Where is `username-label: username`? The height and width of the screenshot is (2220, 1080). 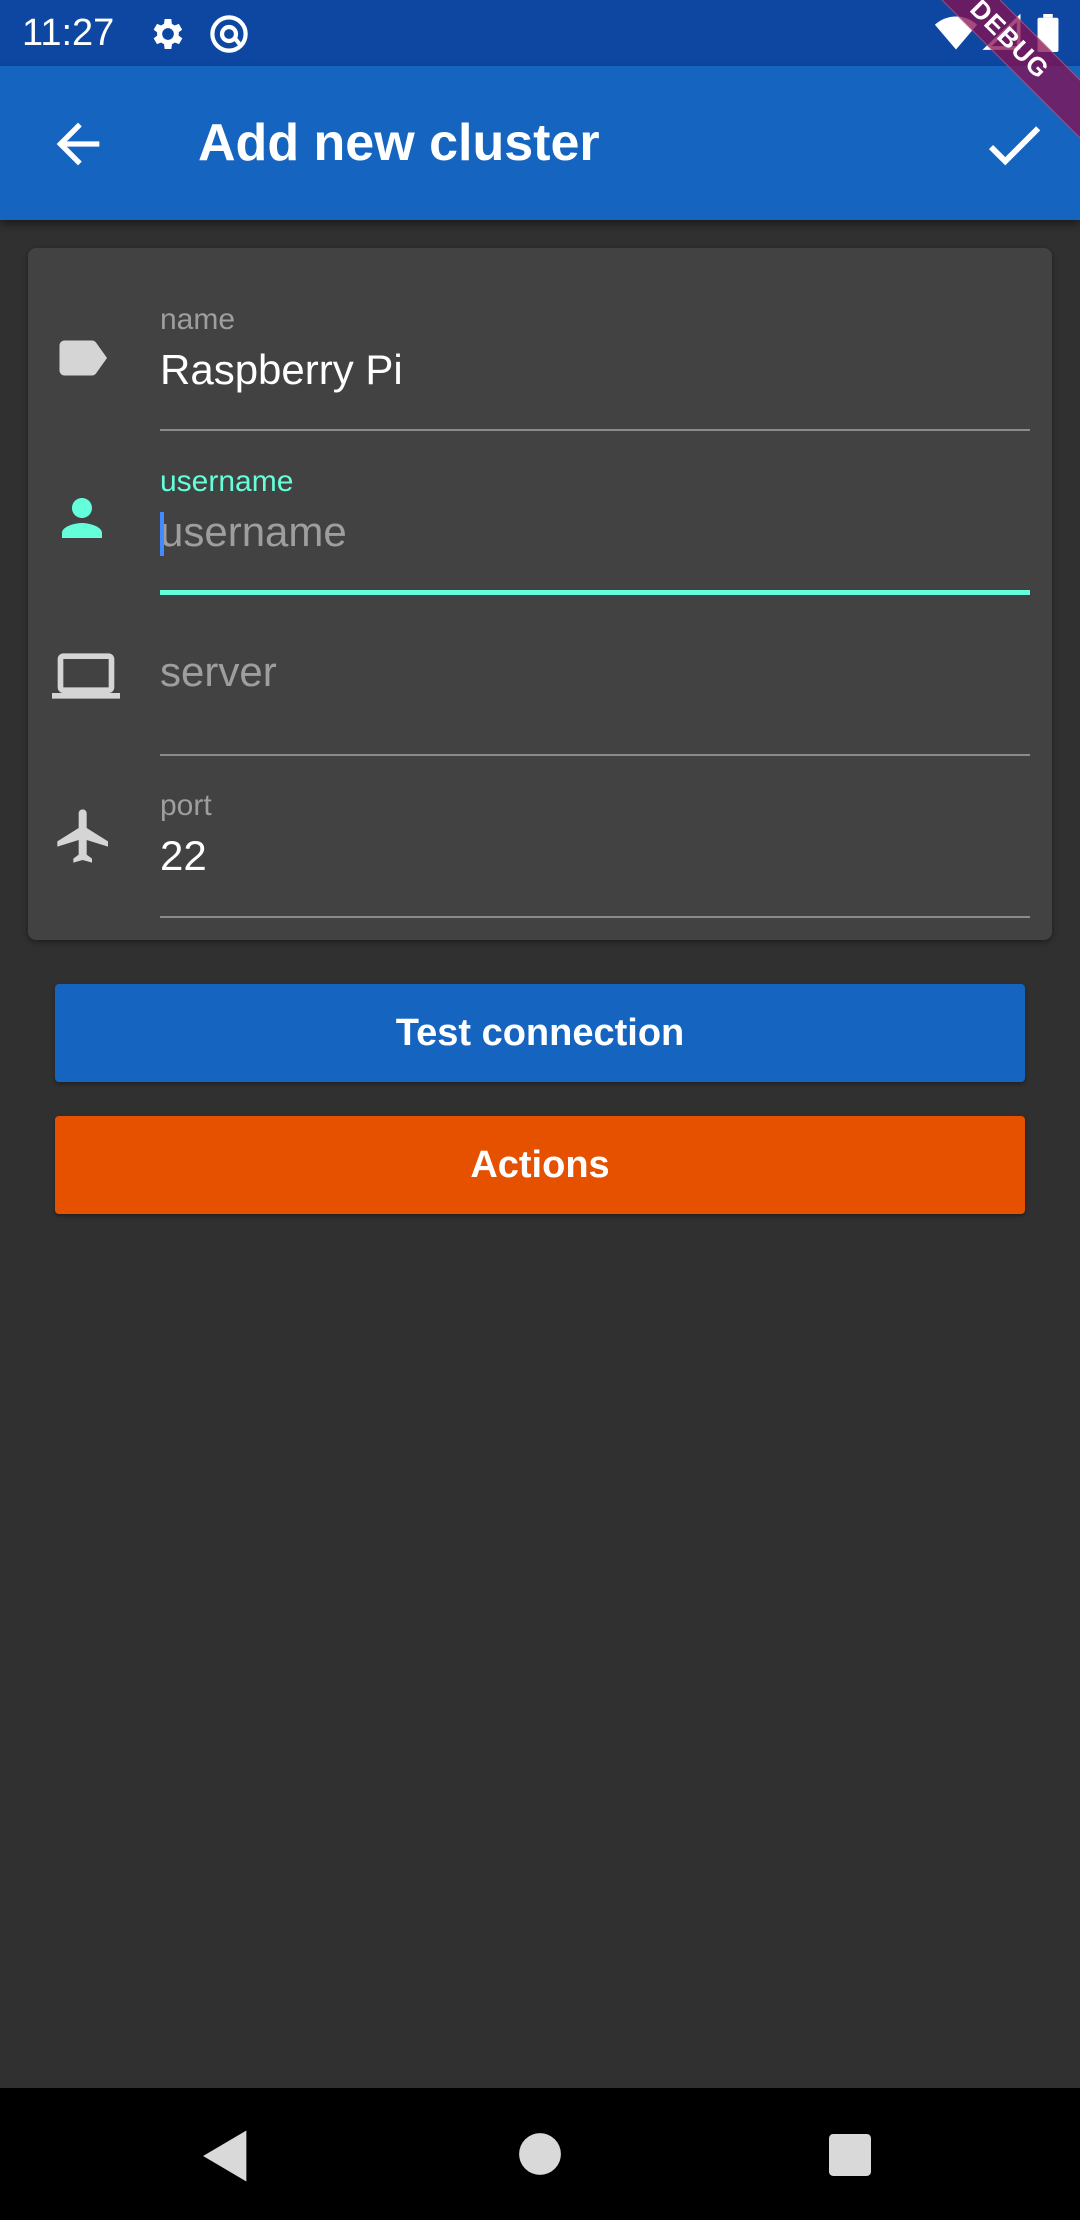 username-label: username is located at coordinates (227, 481).